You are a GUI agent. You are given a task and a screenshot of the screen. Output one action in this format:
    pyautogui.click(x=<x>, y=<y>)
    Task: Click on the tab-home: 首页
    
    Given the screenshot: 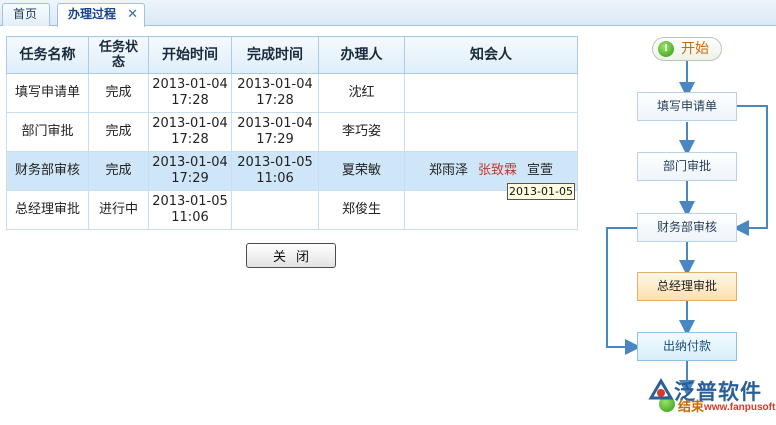 What is the action you would take?
    pyautogui.click(x=26, y=14)
    